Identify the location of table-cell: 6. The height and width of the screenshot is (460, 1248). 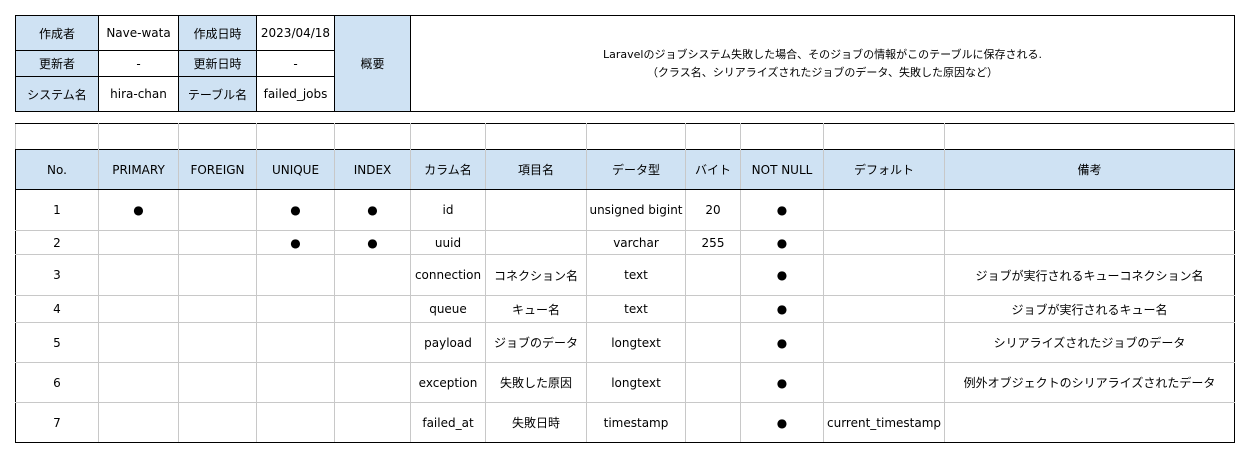
(57, 382).